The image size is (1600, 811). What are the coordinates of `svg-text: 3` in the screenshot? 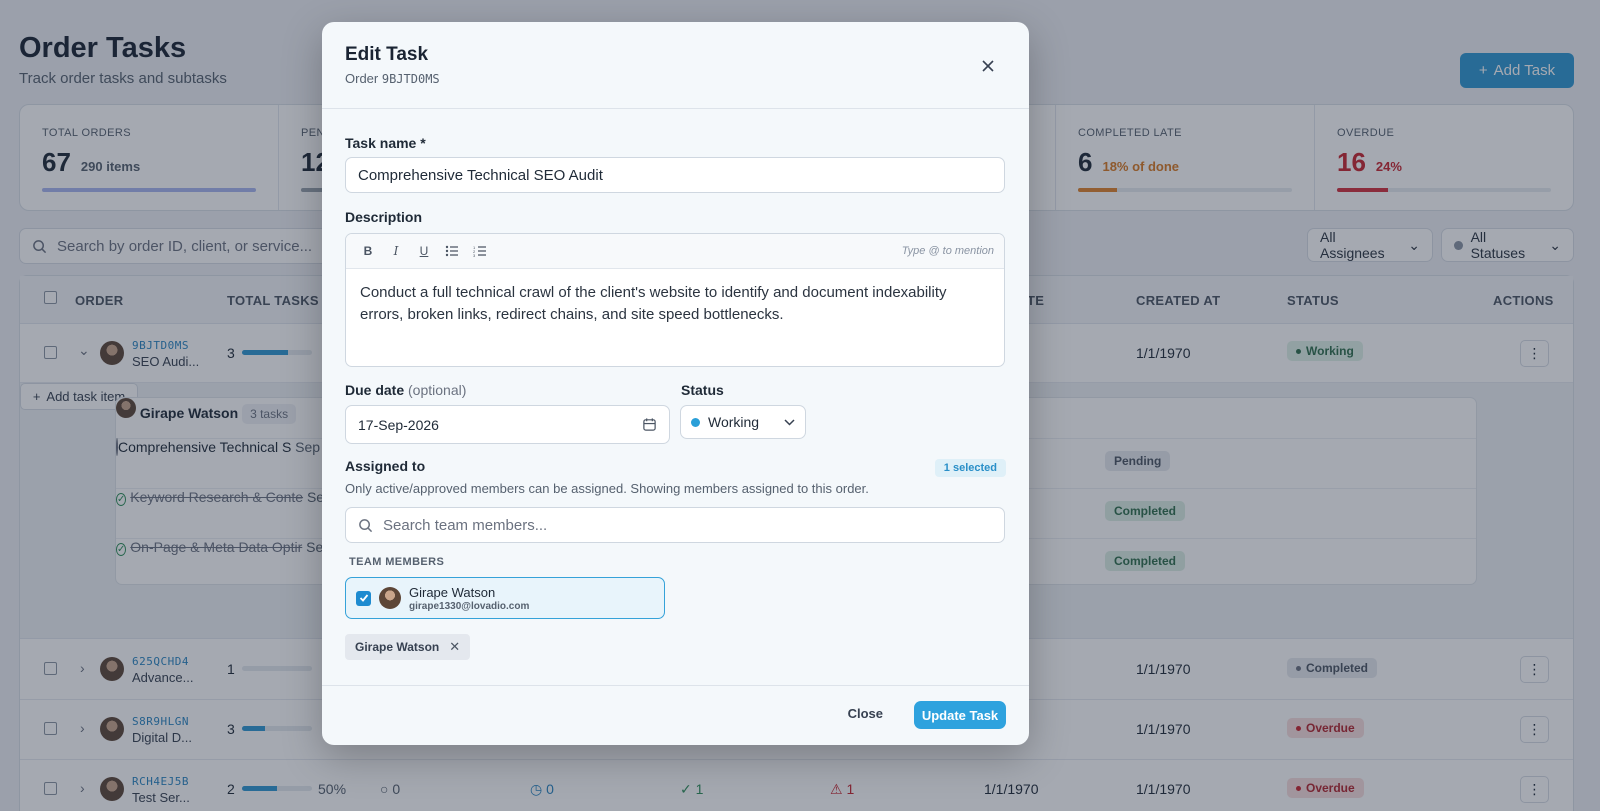 It's located at (474, 255).